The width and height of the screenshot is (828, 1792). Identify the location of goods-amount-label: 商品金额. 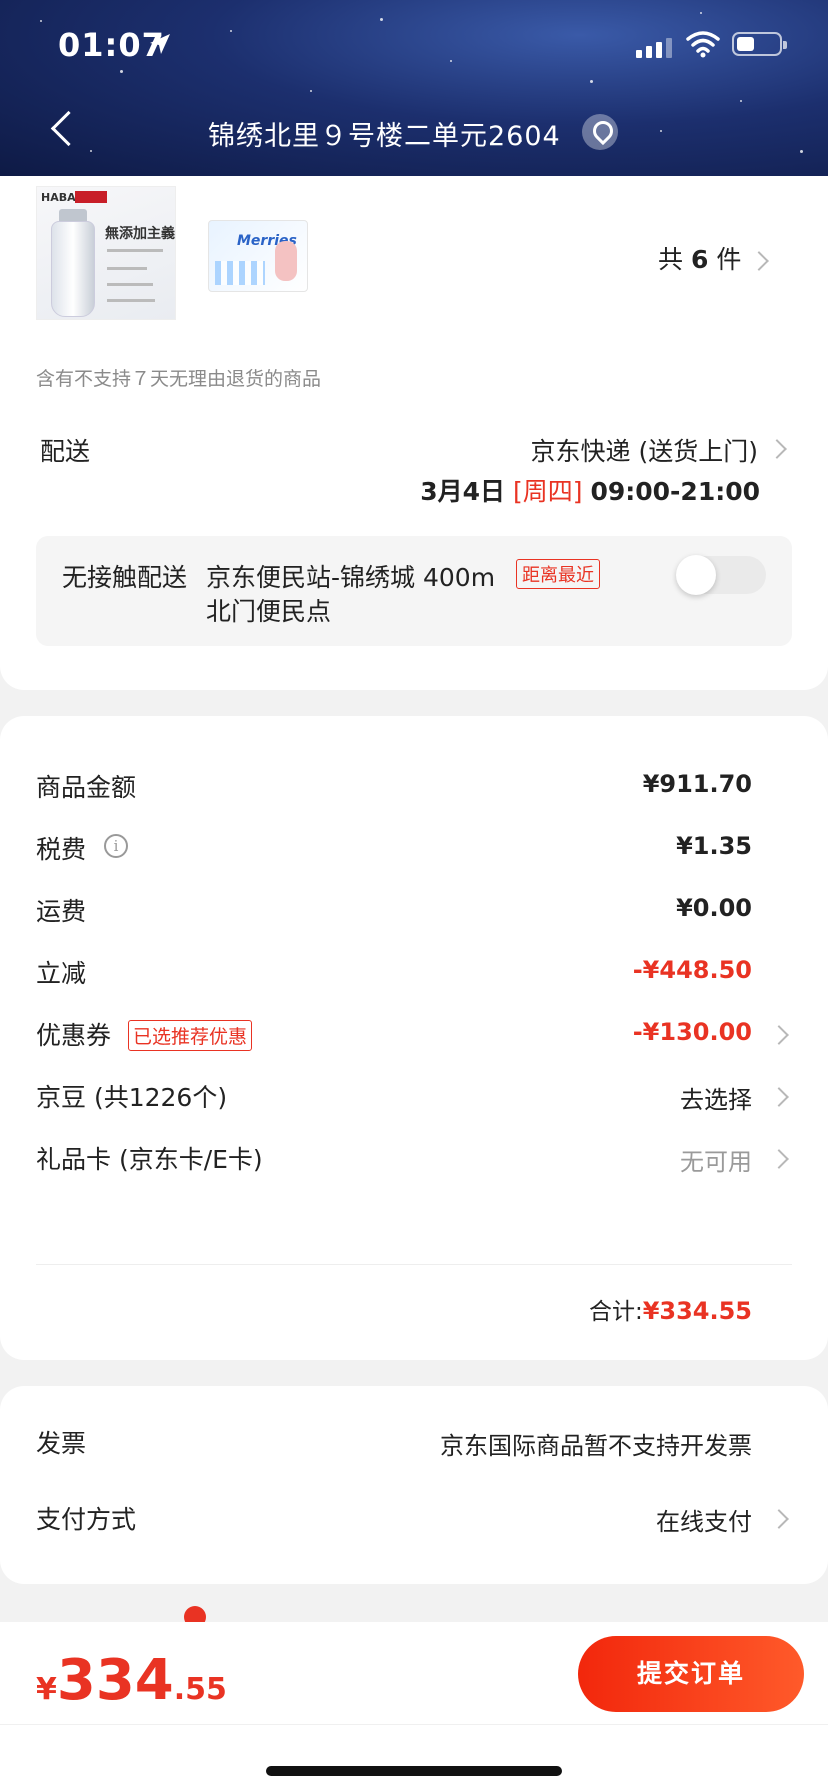
(86, 787).